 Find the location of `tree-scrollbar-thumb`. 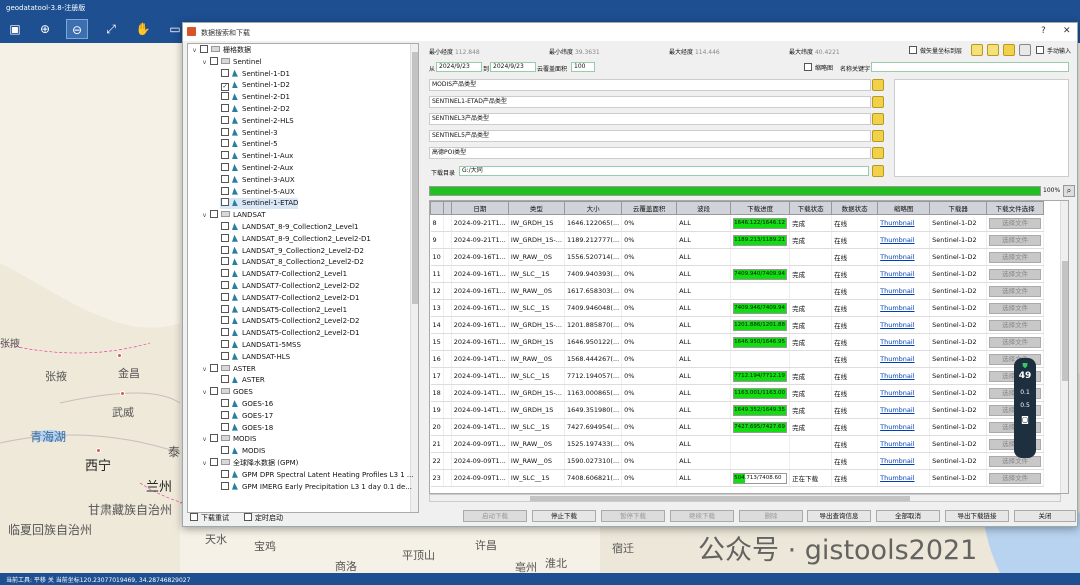

tree-scrollbar-thumb is located at coordinates (415, 178).